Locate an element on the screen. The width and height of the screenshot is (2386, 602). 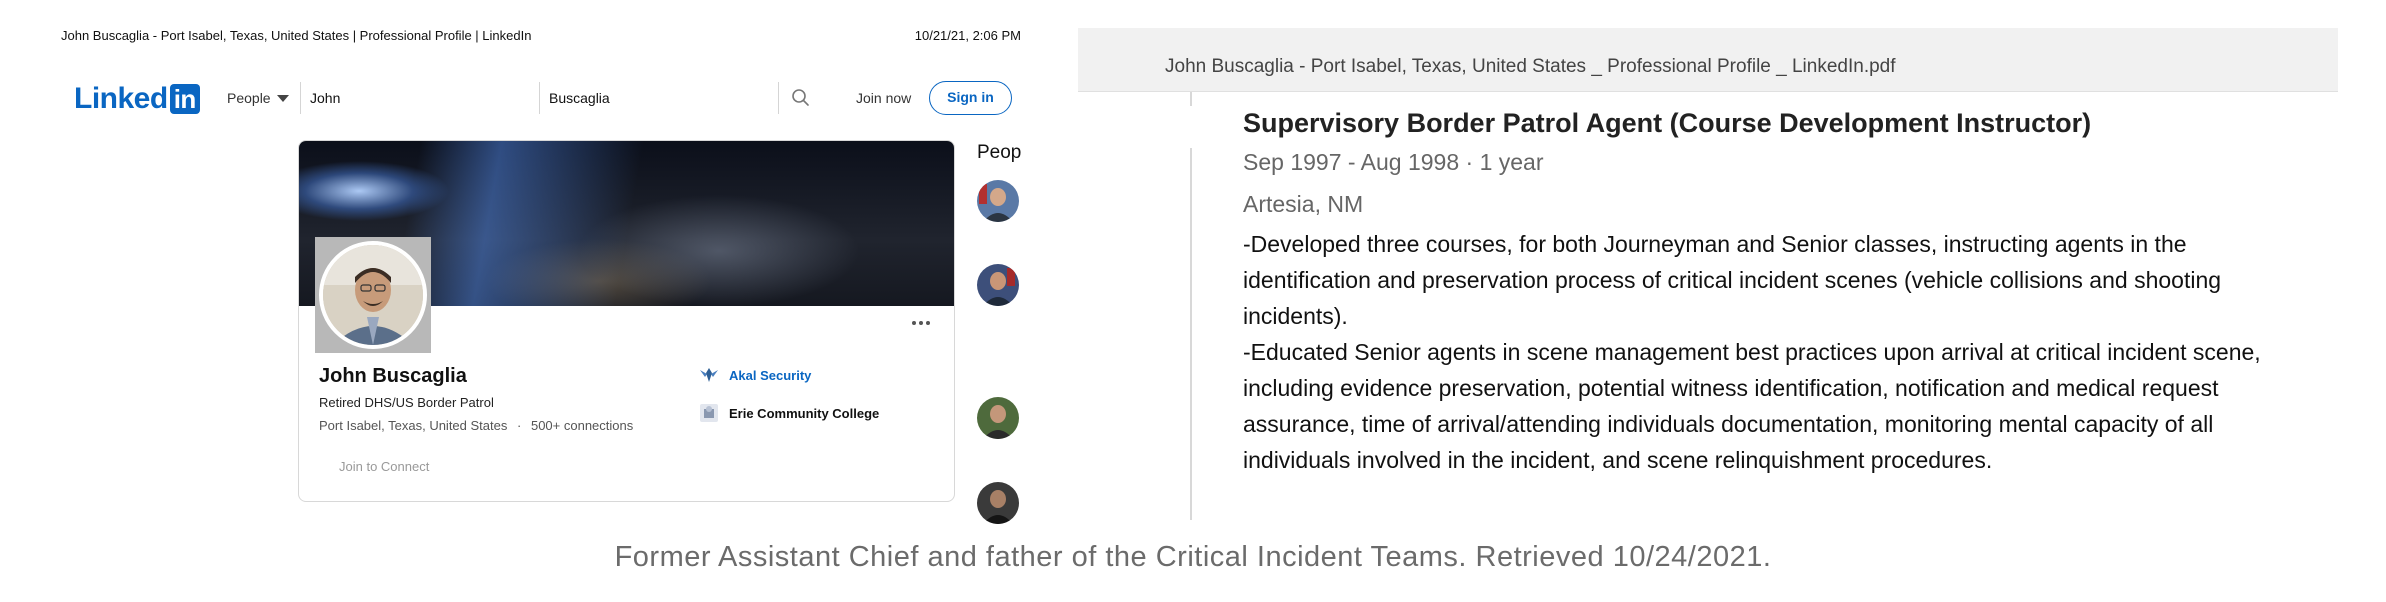
linkedin-logo-text: Linked is located at coordinates (121, 98).